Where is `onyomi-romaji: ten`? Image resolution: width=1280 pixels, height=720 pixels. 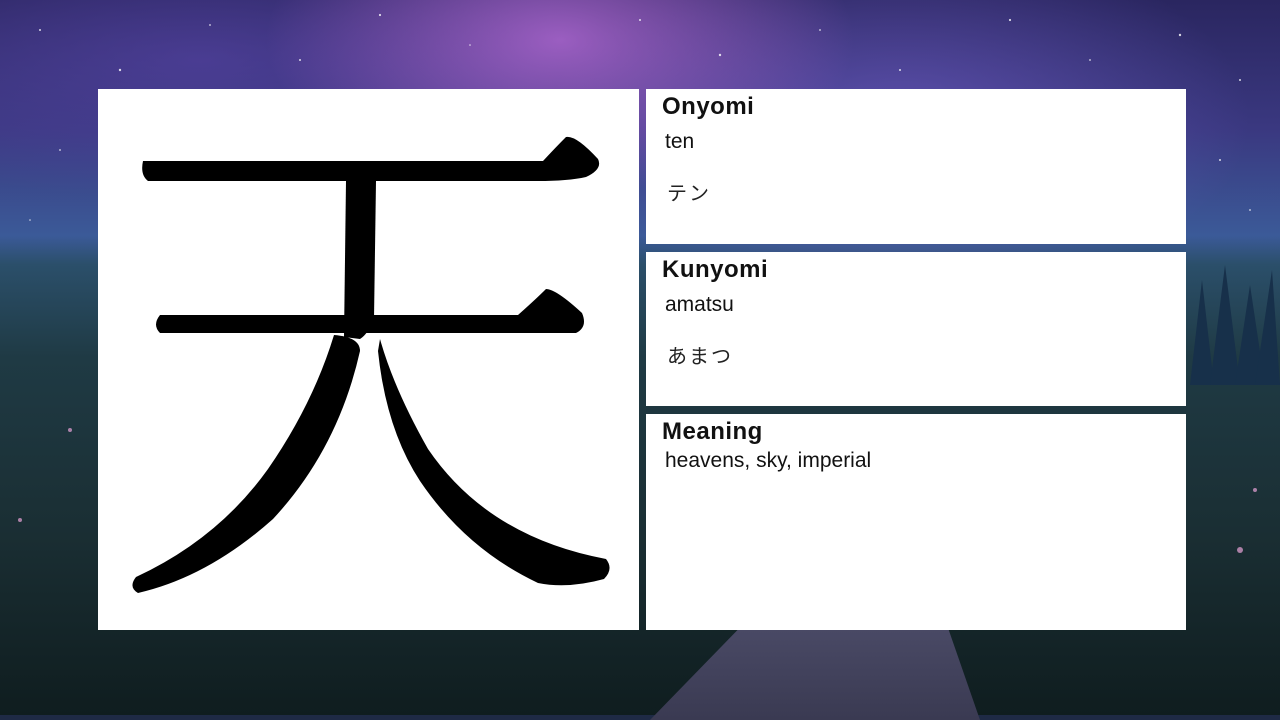
onyomi-romaji: ten is located at coordinates (680, 141).